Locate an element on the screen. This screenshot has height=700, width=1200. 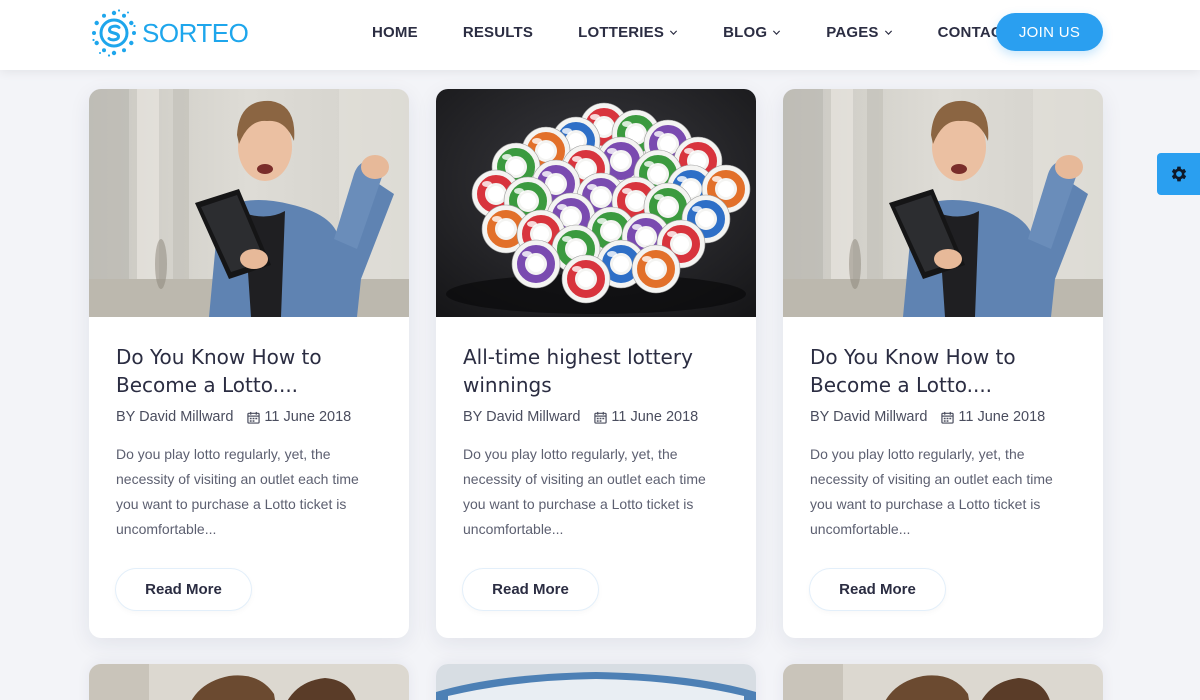
nav-home-label: HOME is located at coordinates (395, 32).